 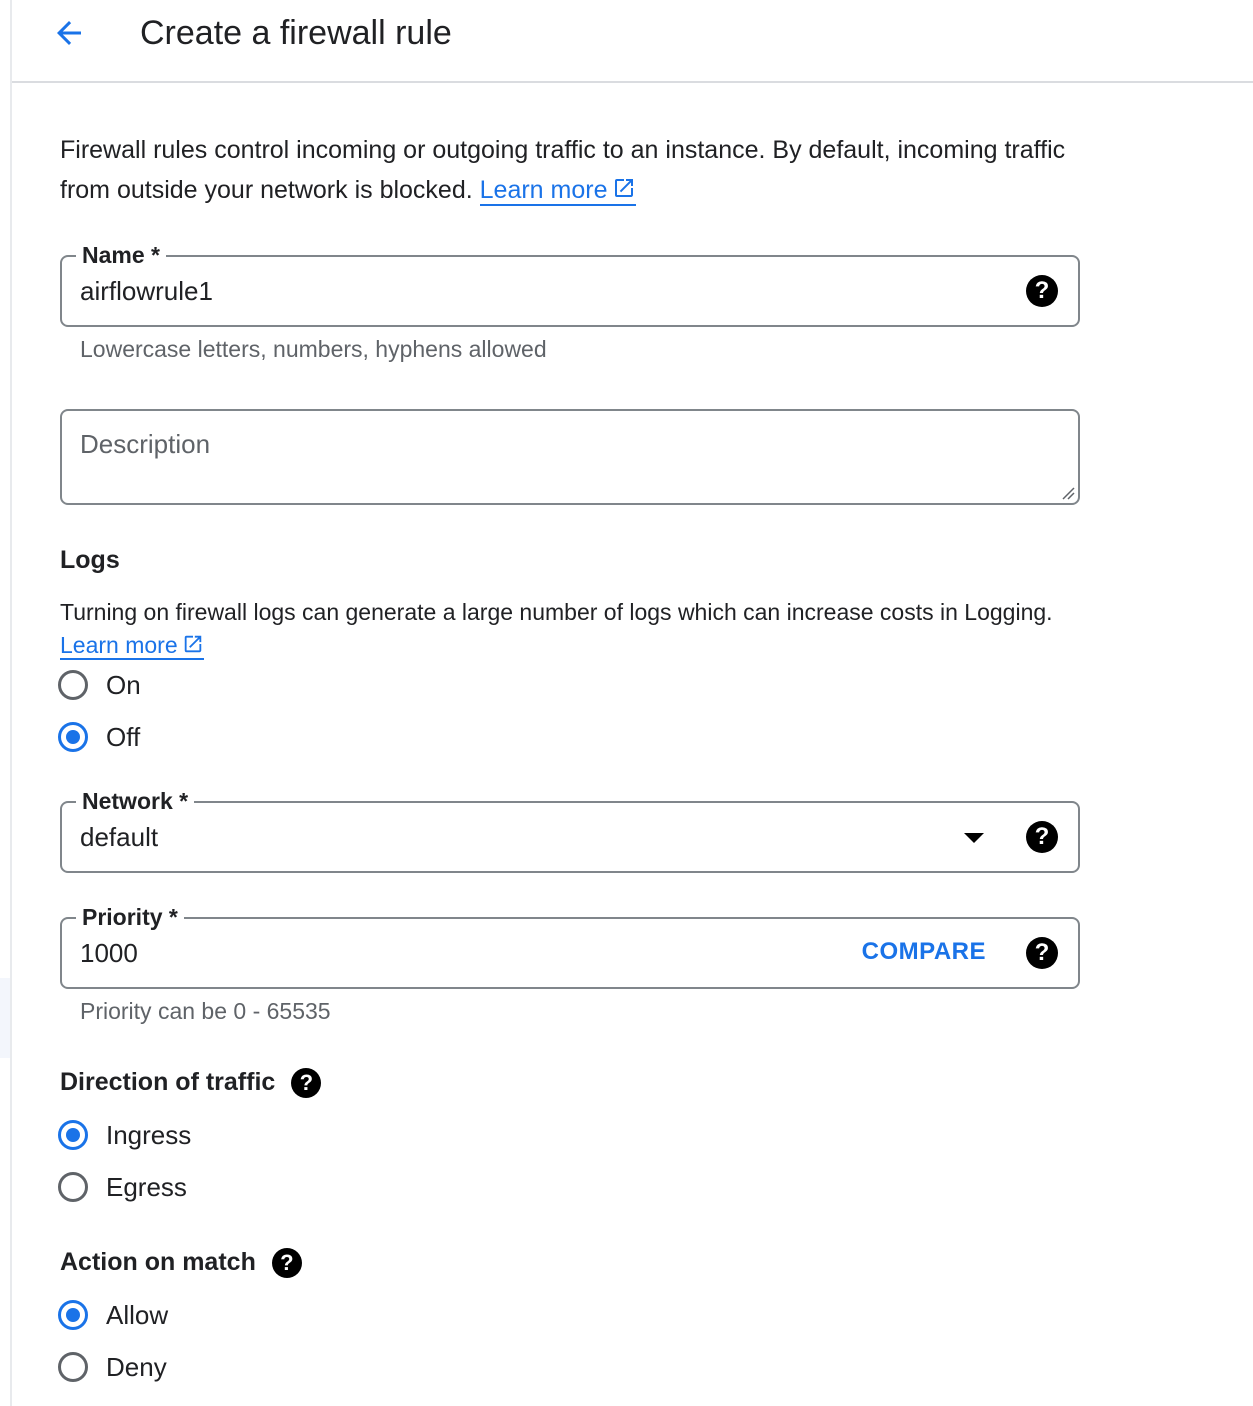 I want to click on action-option-deny: Deny, so click(x=112, y=1367).